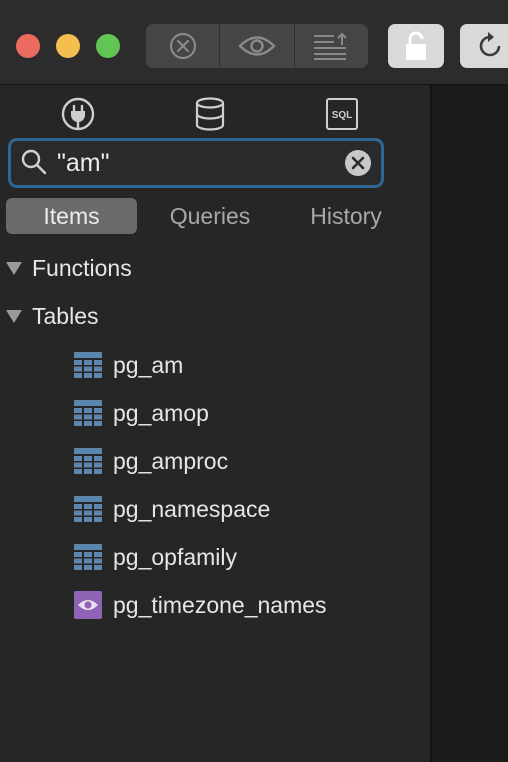 The height and width of the screenshot is (762, 508). I want to click on sql-button: SQL, so click(342, 114).